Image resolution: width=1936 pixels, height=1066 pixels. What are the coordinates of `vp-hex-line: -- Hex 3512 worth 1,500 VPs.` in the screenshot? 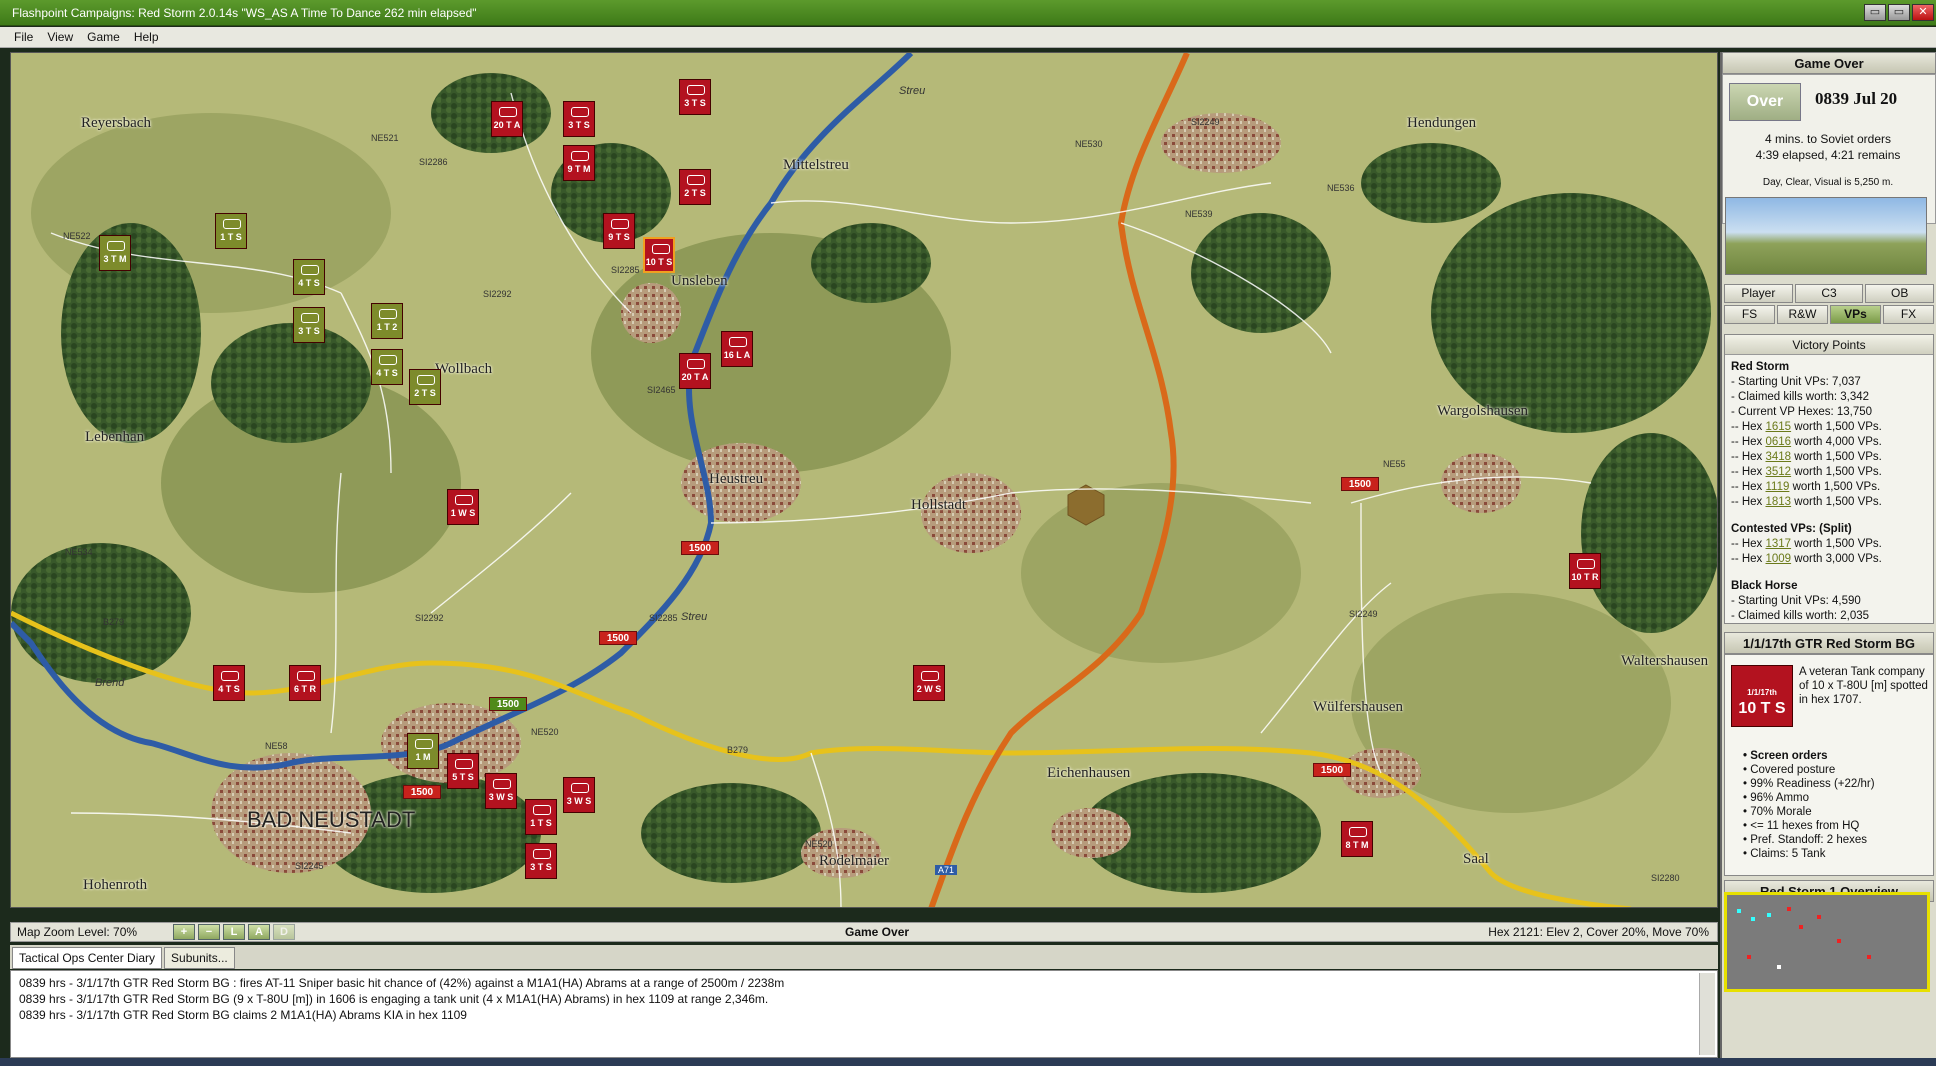 It's located at (1806, 472).